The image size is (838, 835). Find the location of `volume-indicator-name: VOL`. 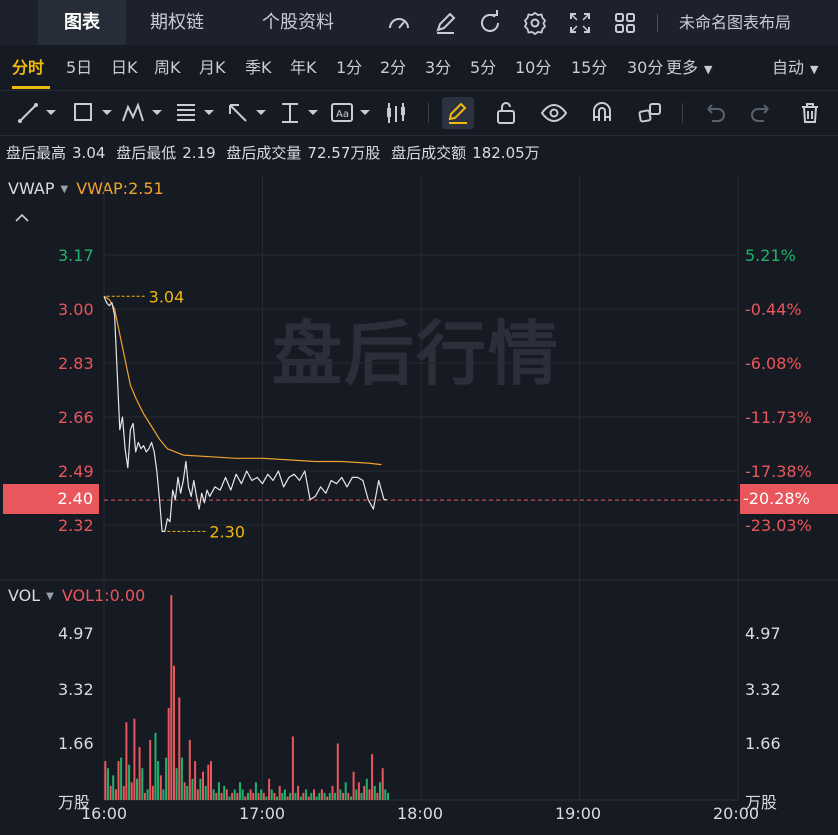

volume-indicator-name: VOL is located at coordinates (24, 595).